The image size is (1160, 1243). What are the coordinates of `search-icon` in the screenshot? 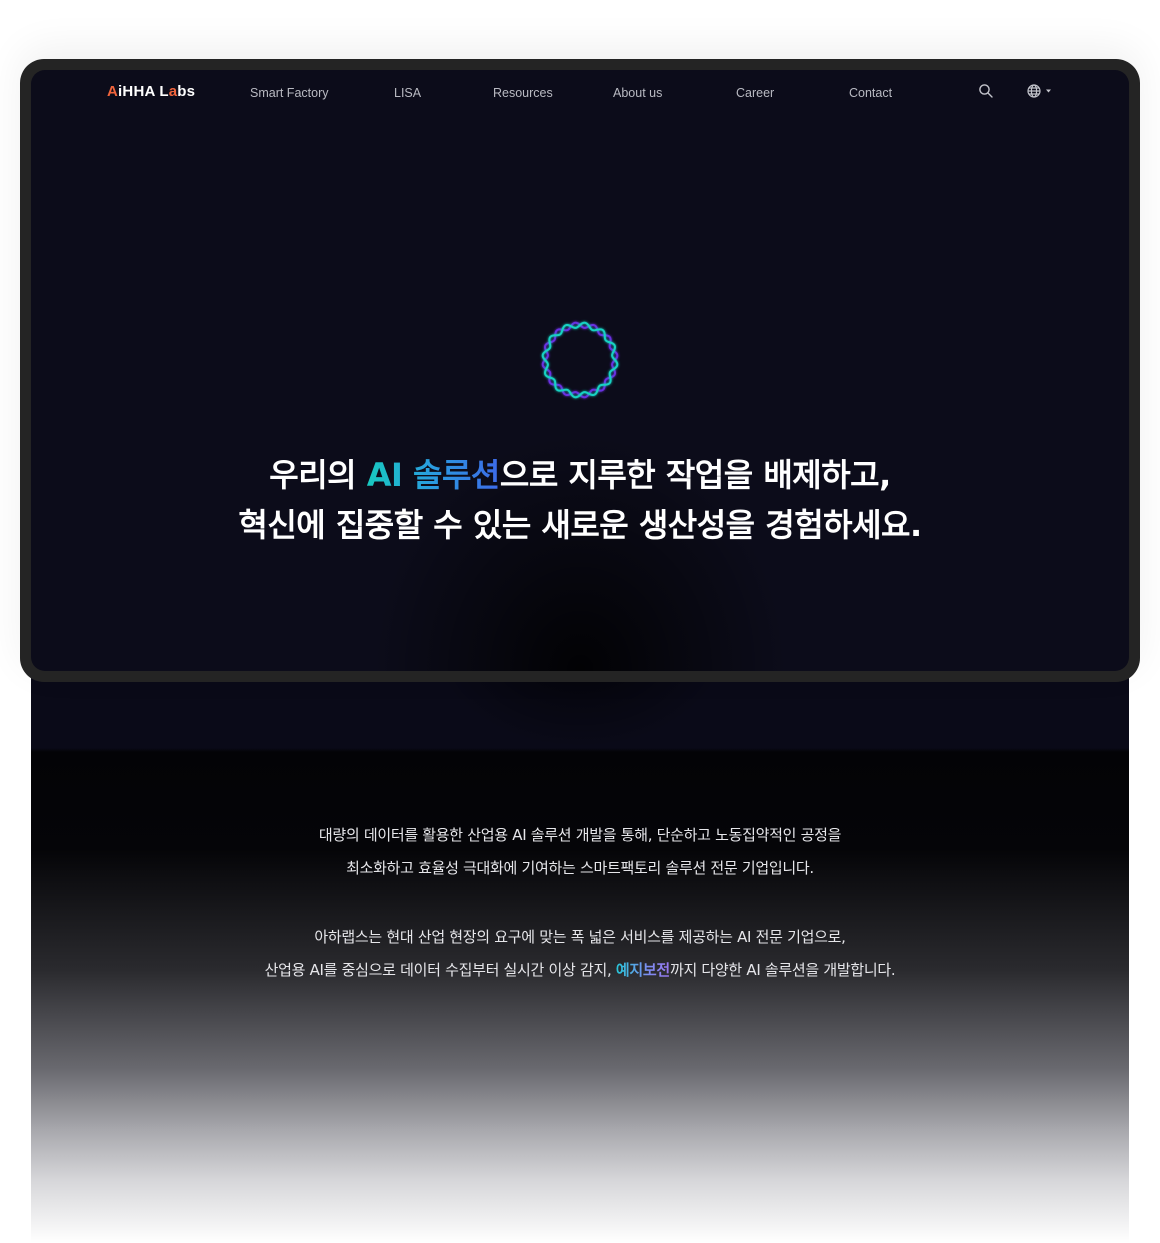 It's located at (986, 93).